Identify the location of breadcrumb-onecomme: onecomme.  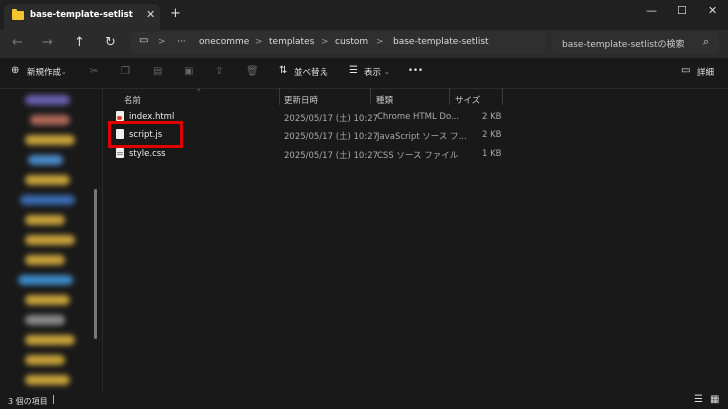
(224, 42).